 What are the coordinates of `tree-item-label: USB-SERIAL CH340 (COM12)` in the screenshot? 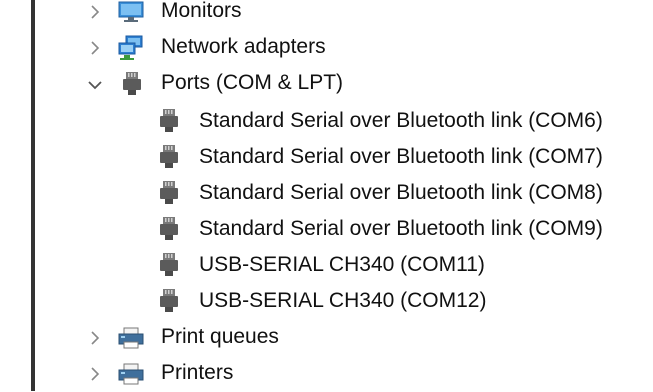 It's located at (343, 300).